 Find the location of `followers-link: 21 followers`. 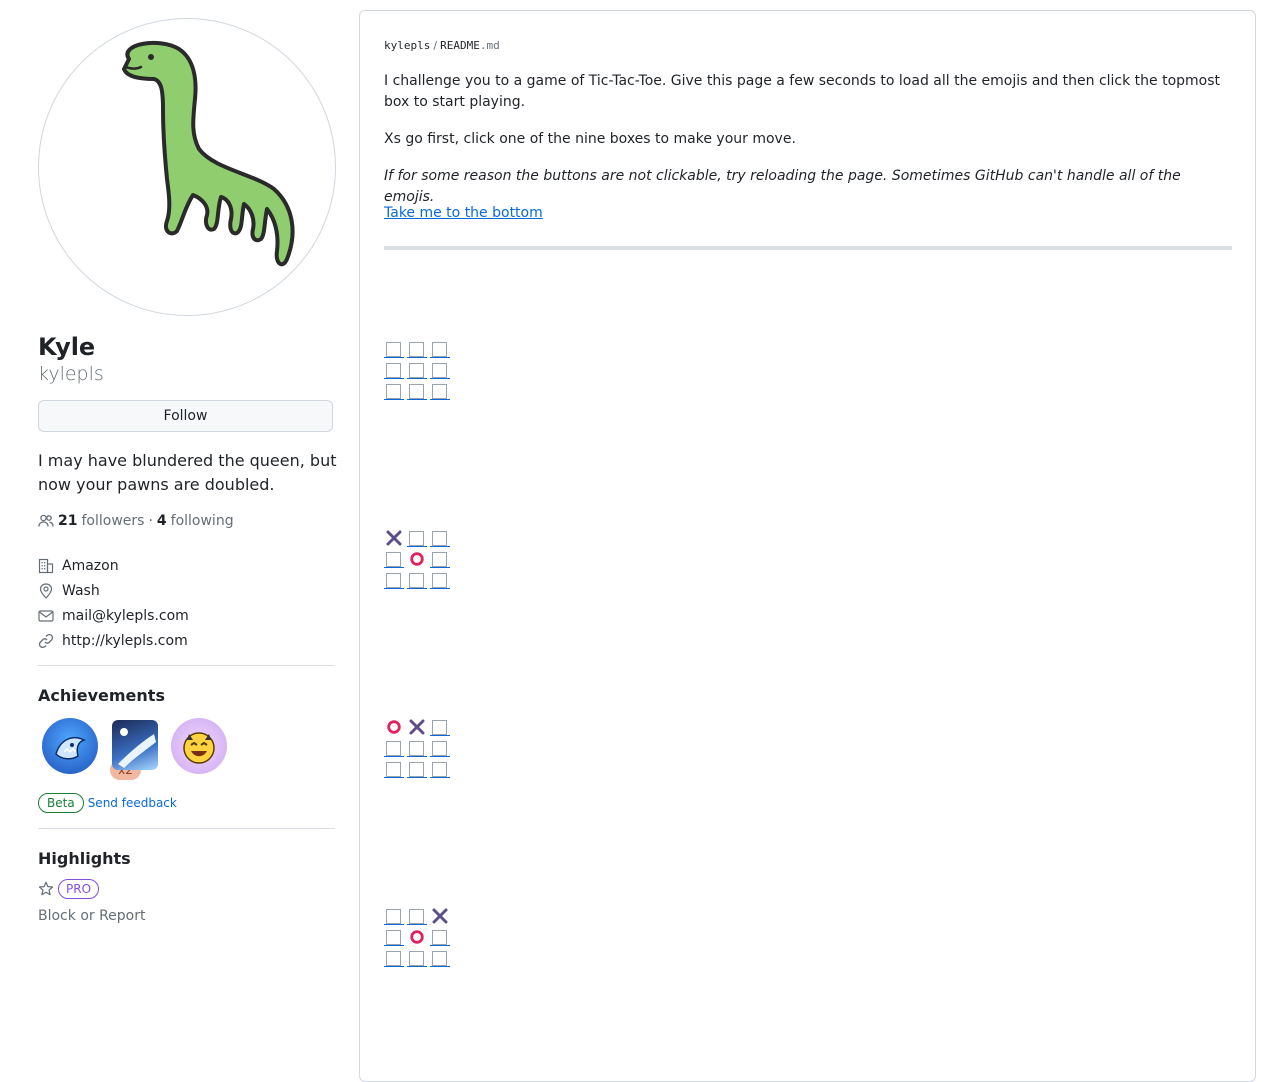

followers-link: 21 followers is located at coordinates (101, 521).